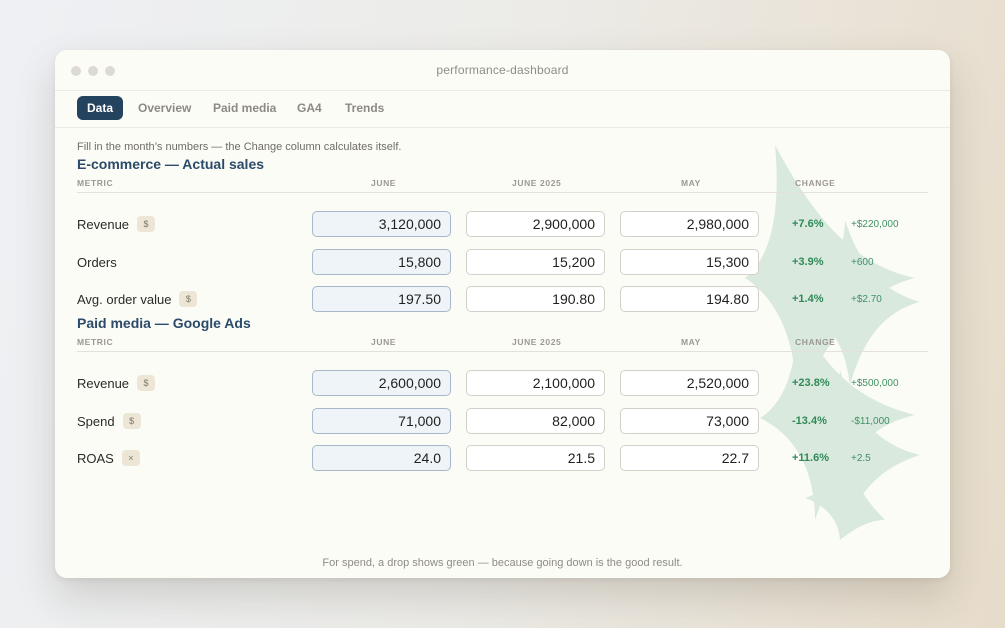  I want to click on change-absolute: -$11,000, so click(870, 421).